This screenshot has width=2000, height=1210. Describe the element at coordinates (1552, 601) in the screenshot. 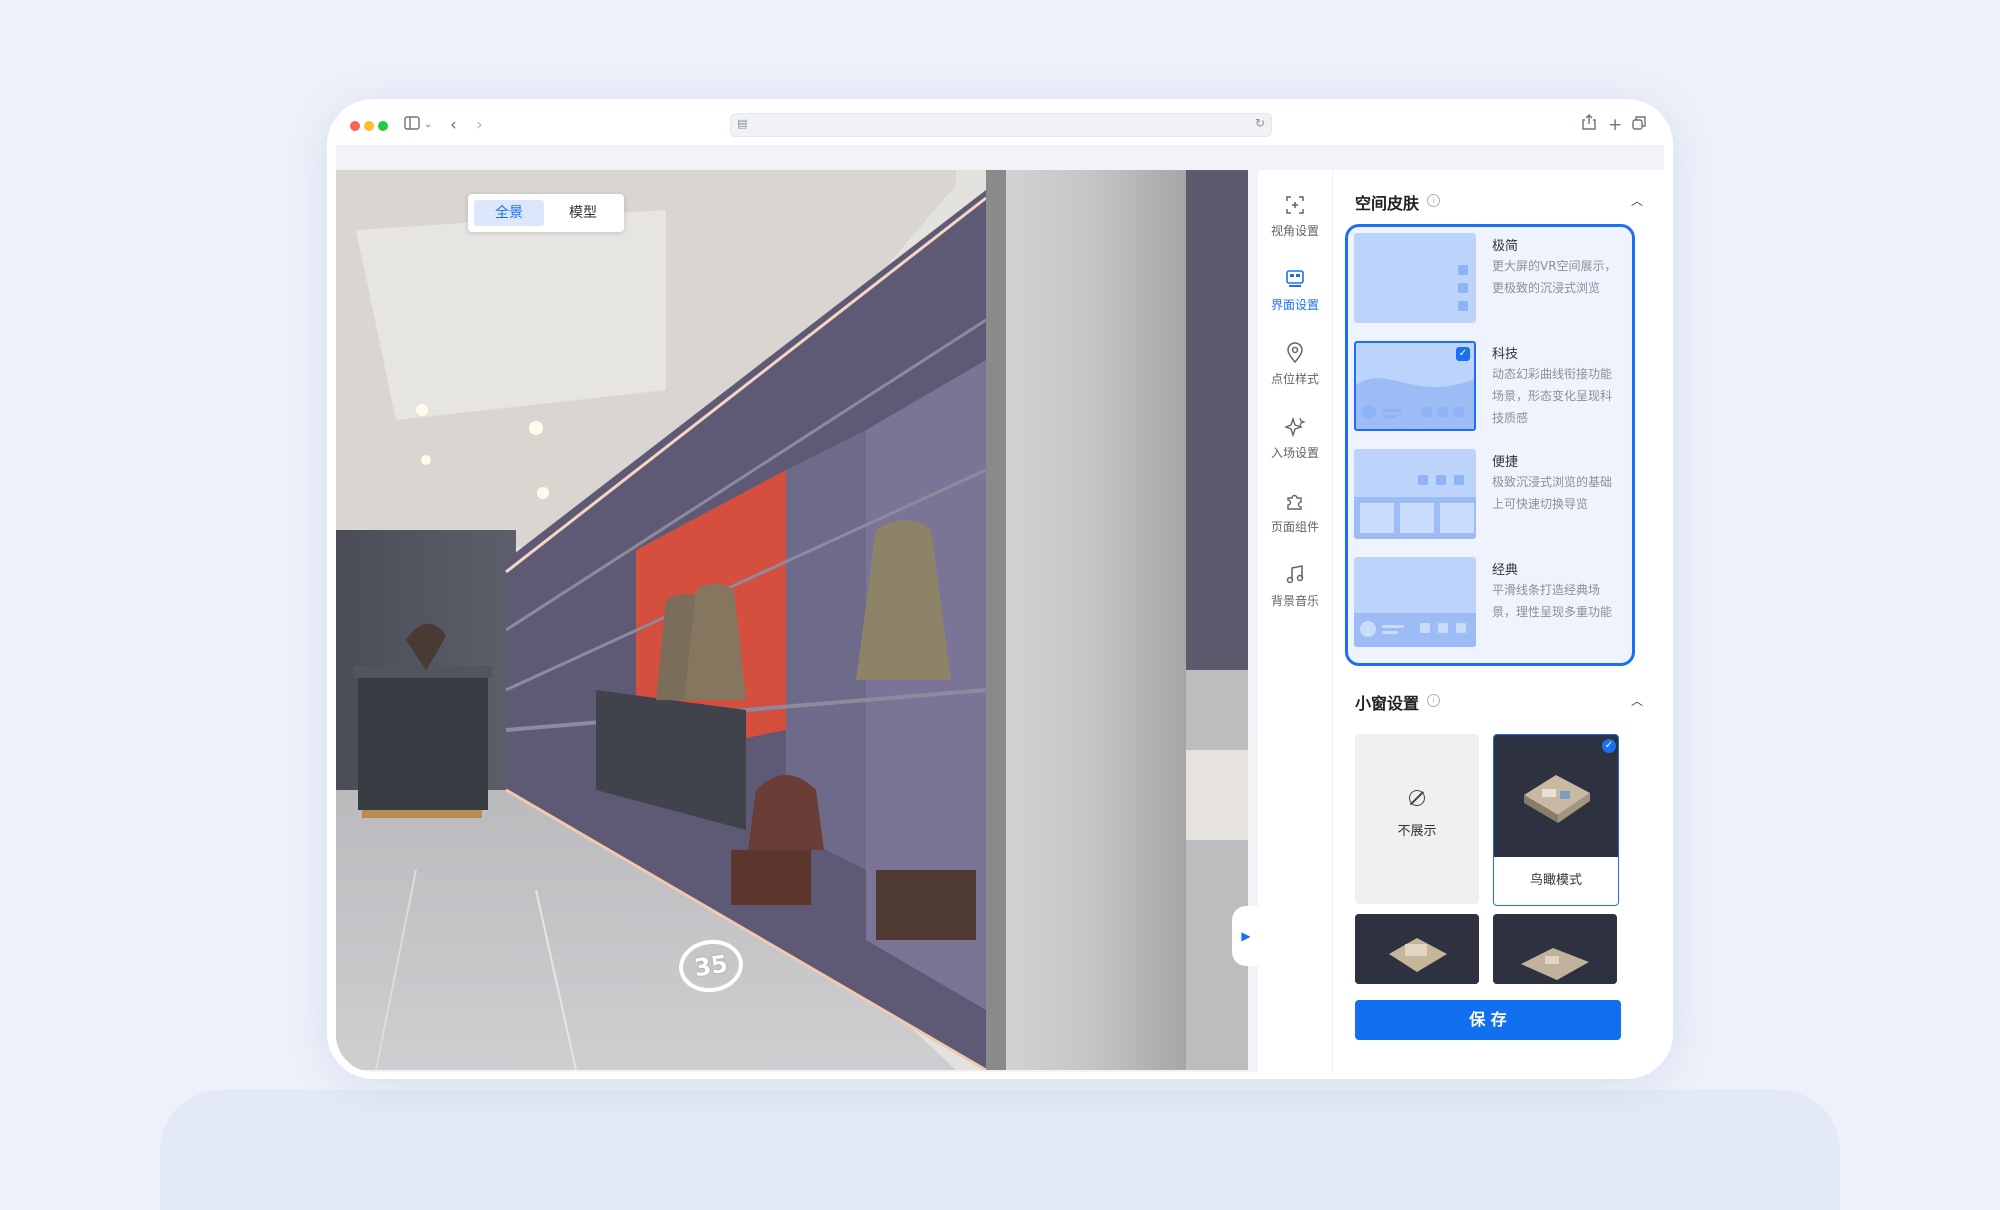

I see `skin-description: 平滑线条打造经典场景，理性呈现多重功能` at that location.